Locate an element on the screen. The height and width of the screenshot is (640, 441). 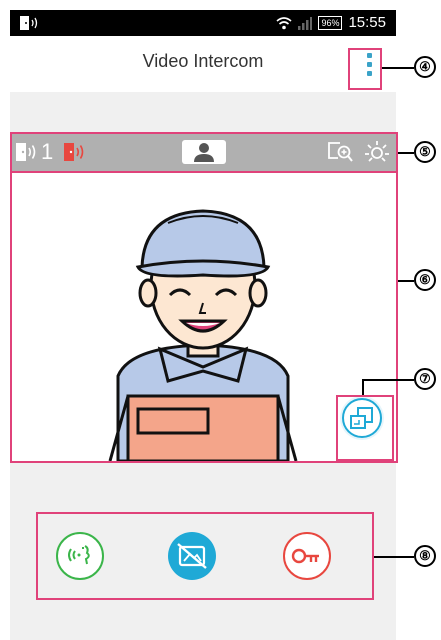
callout-number: ⑦ is located at coordinates (425, 379).